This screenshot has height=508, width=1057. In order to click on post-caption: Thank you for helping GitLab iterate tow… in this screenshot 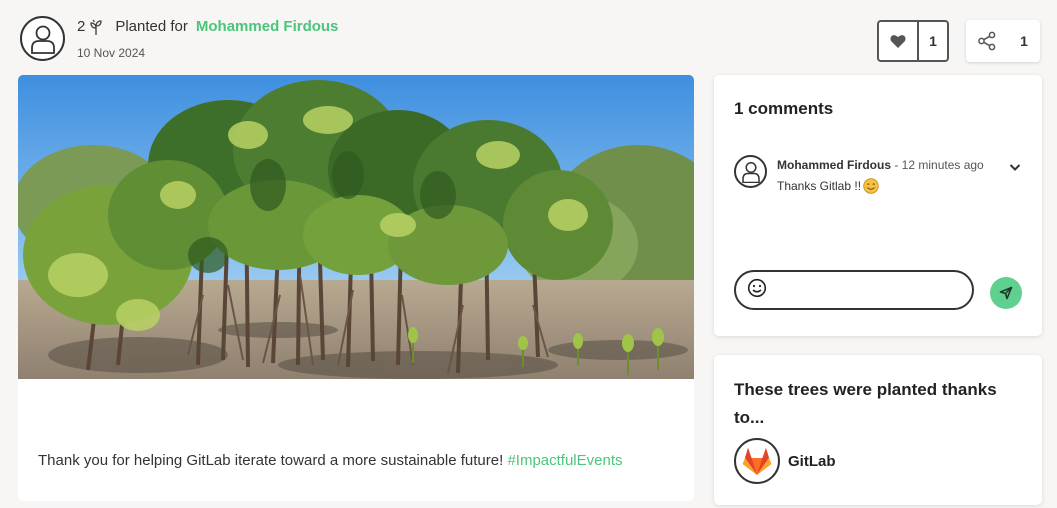, I will do `click(330, 460)`.